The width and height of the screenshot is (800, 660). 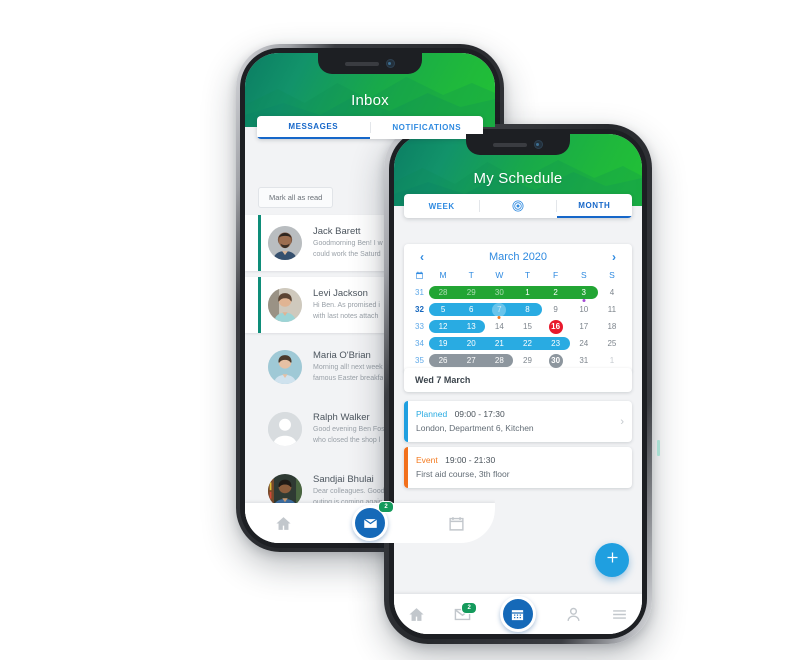 I want to click on message-preview-line: Morning all! next week, so click(x=348, y=368).